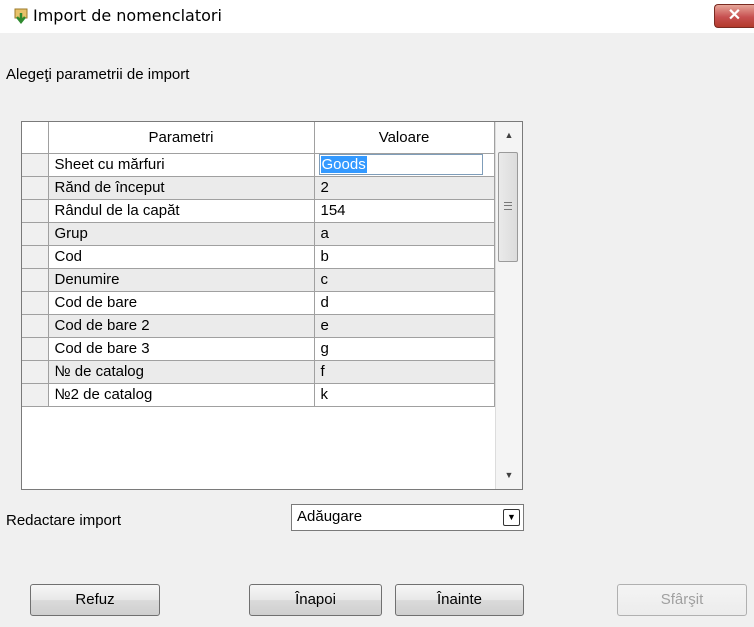 The height and width of the screenshot is (627, 754). What do you see at coordinates (404, 349) in the screenshot?
I see `value-cell: g` at bounding box center [404, 349].